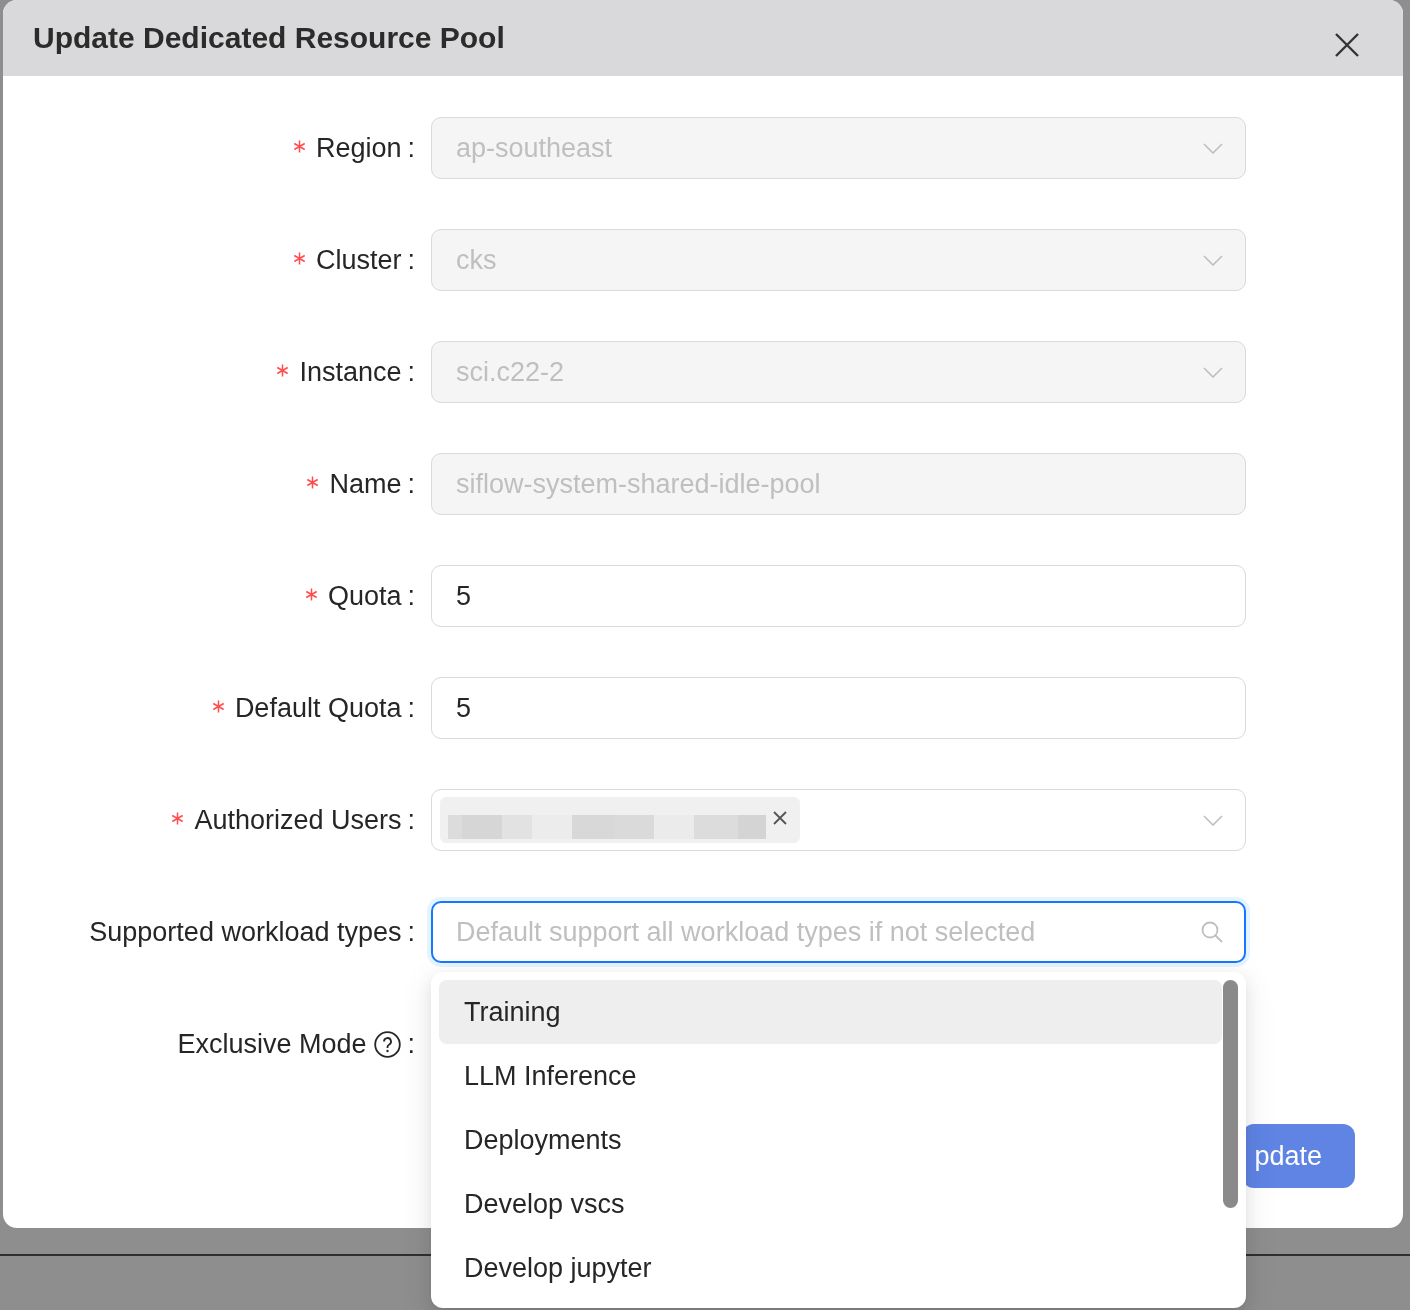  Describe the element at coordinates (350, 372) in the screenshot. I see `field-label: Instance` at that location.